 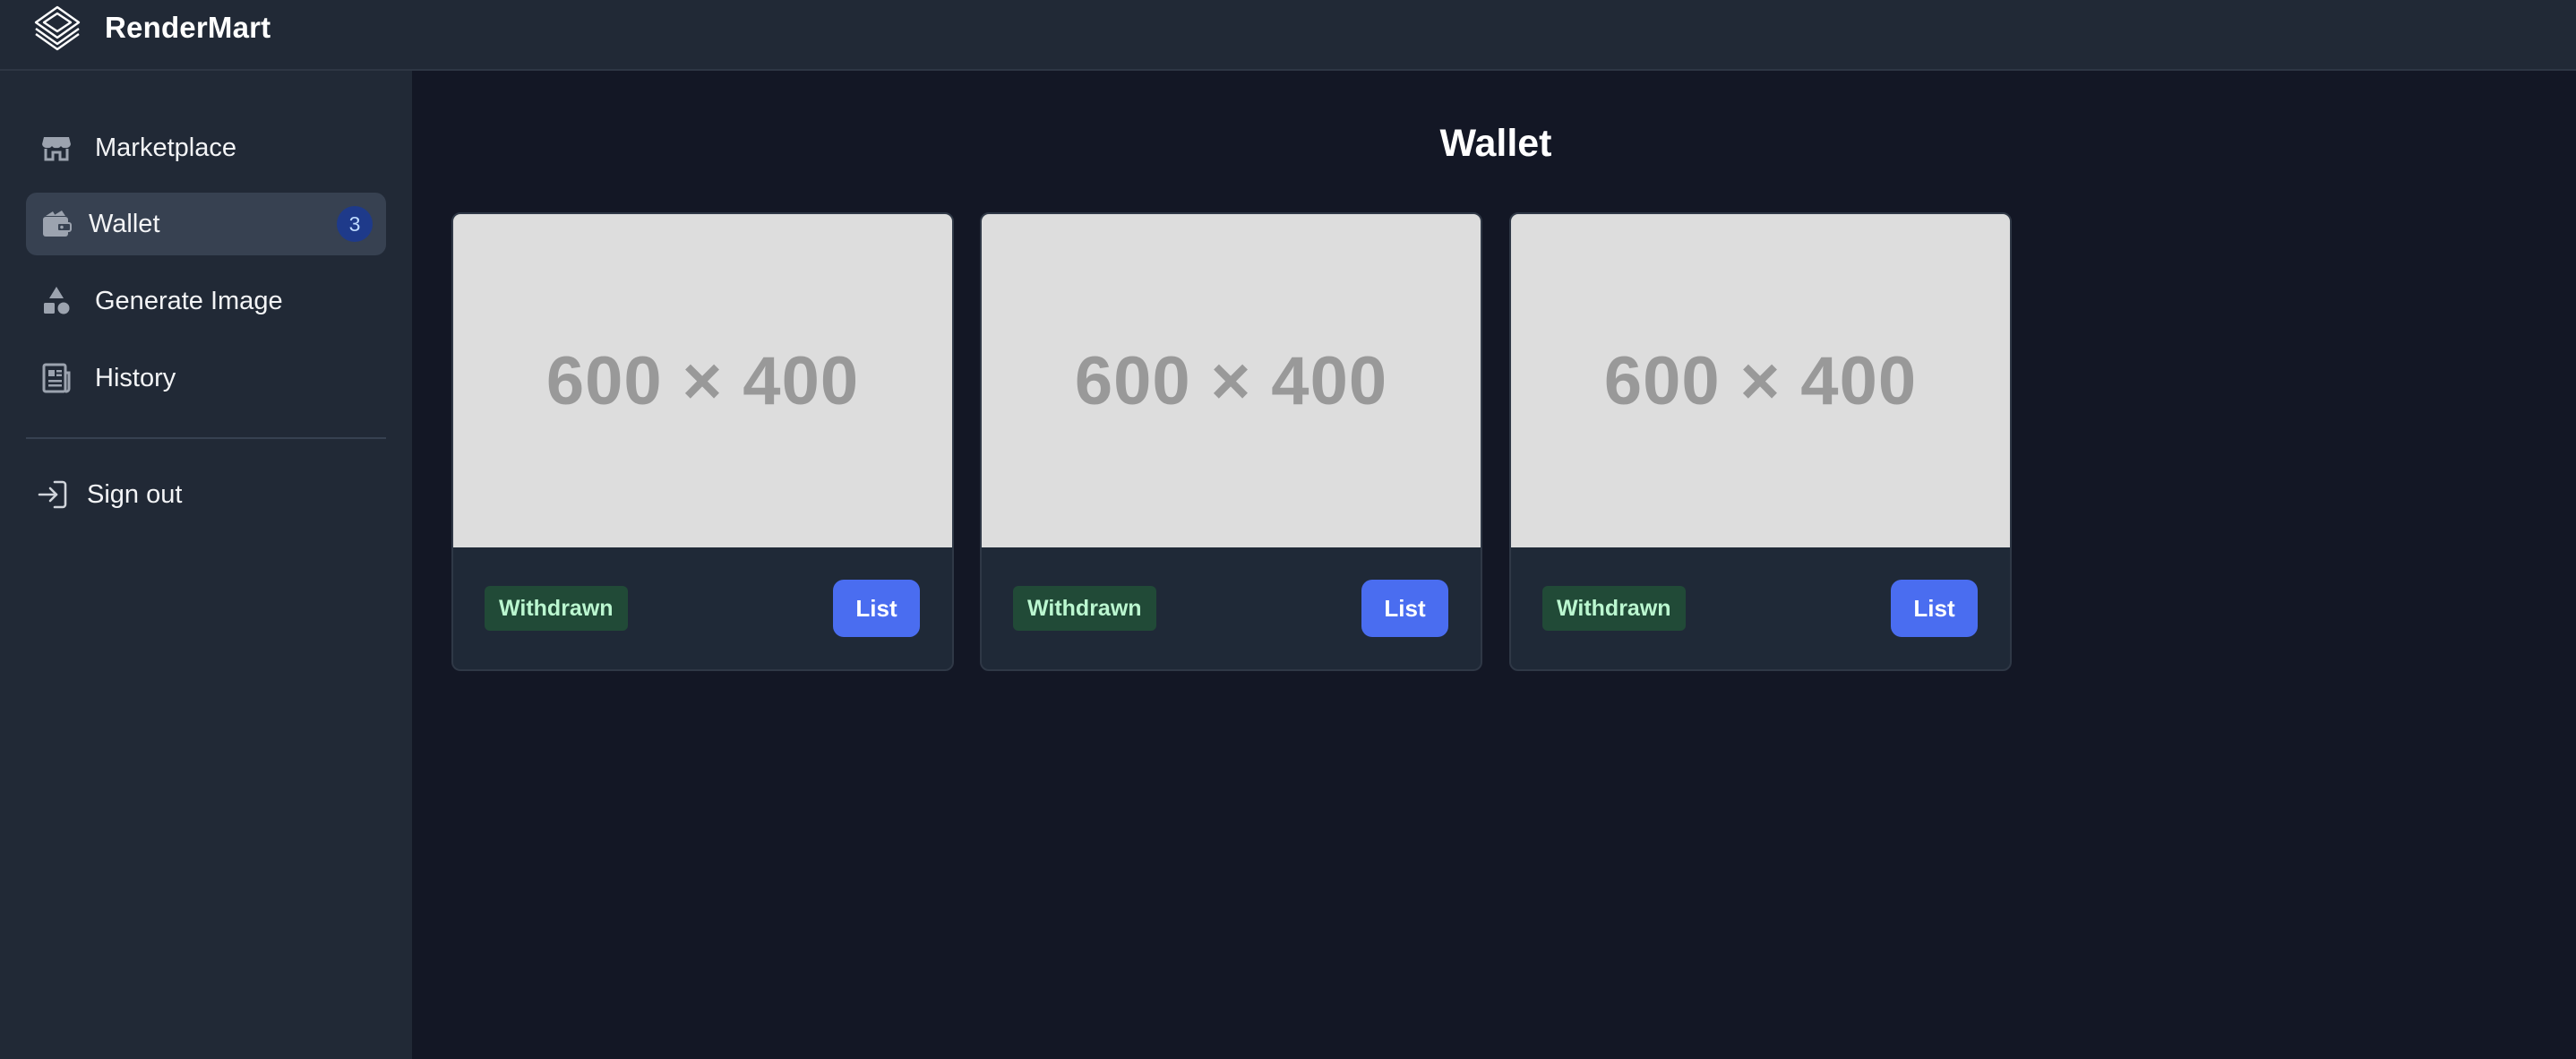 I want to click on sidebar-item-marketplace: Marketplace, so click(x=206, y=147).